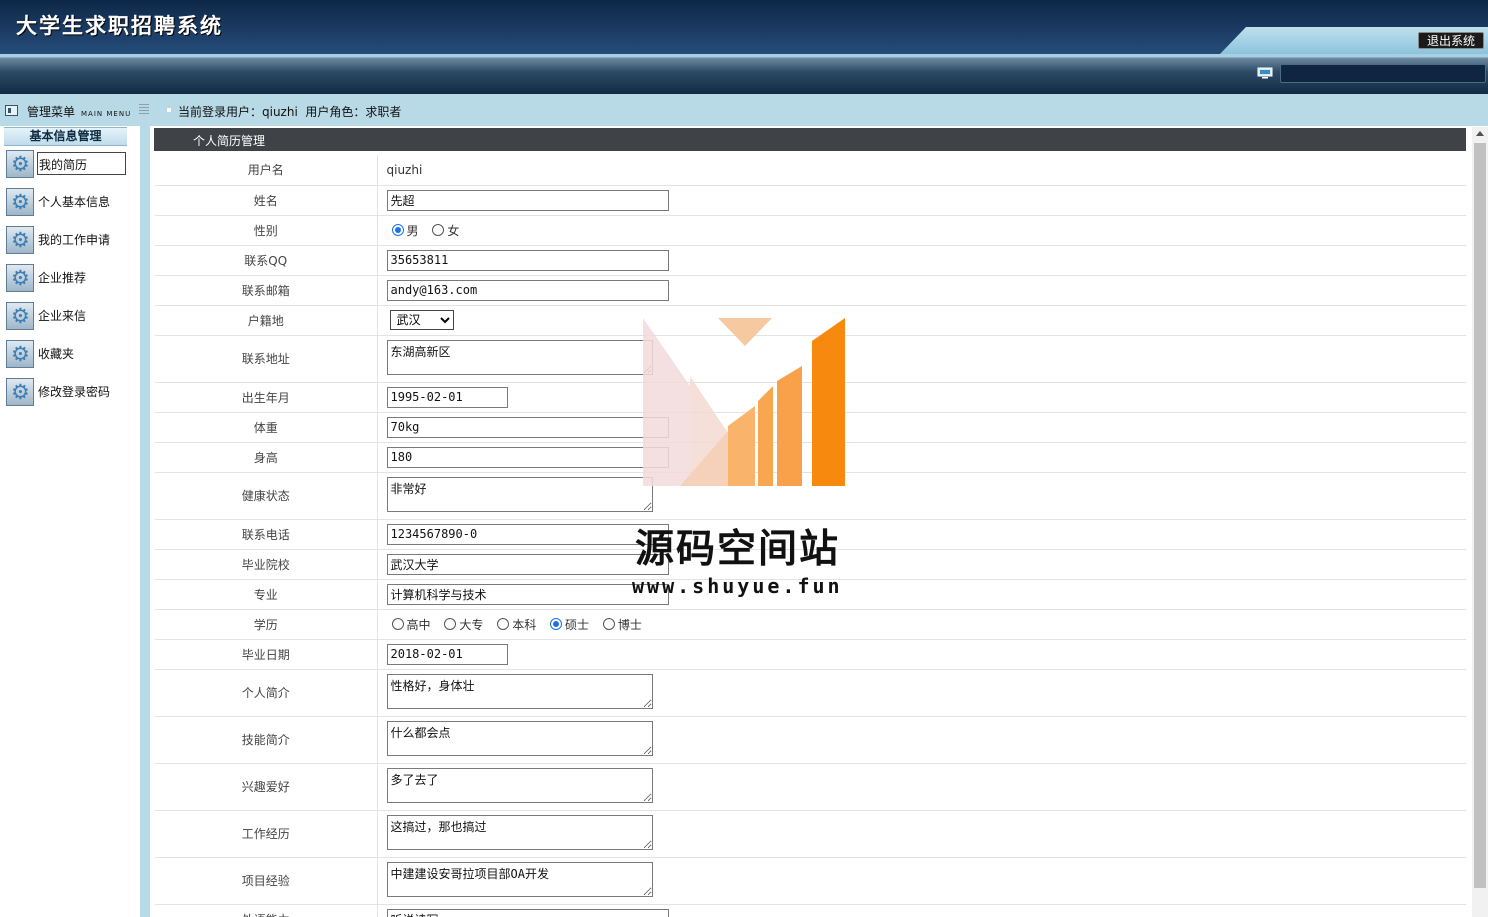  Describe the element at coordinates (421, 320) in the screenshot. I see `hukou-select: 武汉` at that location.